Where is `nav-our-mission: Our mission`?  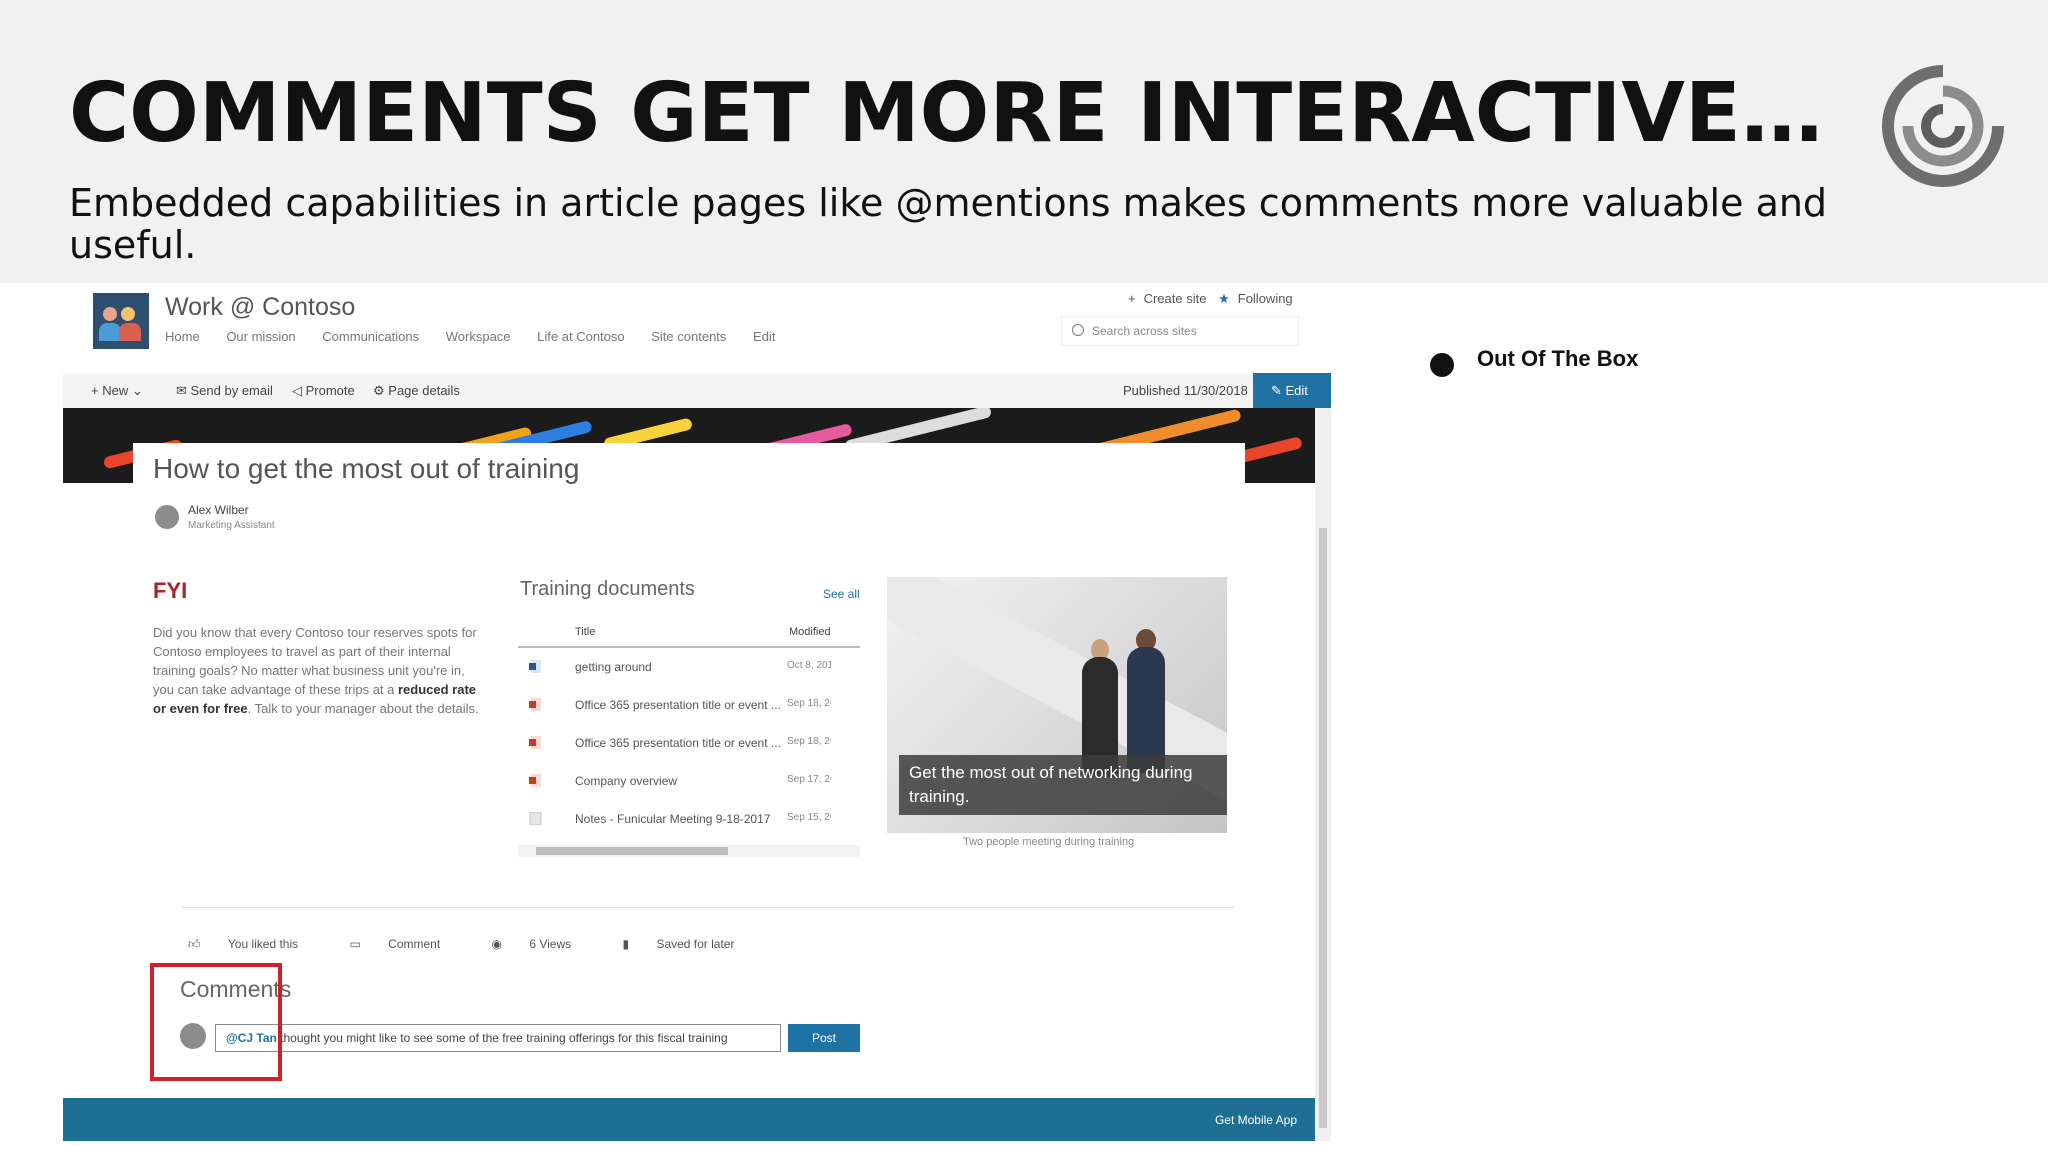
nav-our-mission: Our mission is located at coordinates (260, 336).